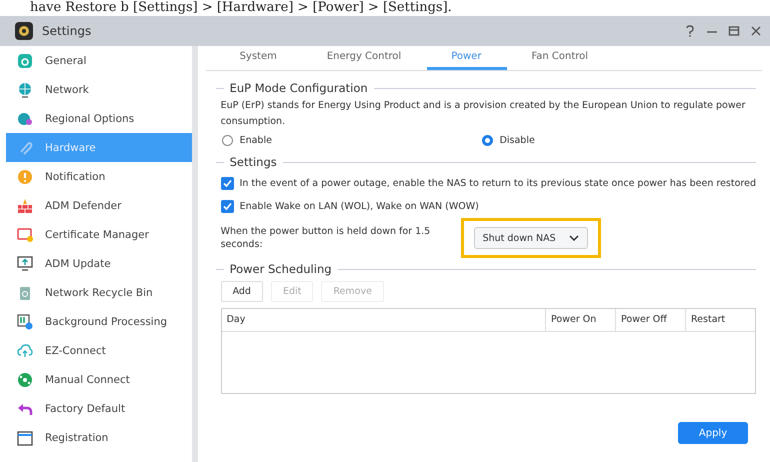 This screenshot has width=770, height=462. What do you see at coordinates (67, 31) in the screenshot?
I see `window-title: Settings` at bounding box center [67, 31].